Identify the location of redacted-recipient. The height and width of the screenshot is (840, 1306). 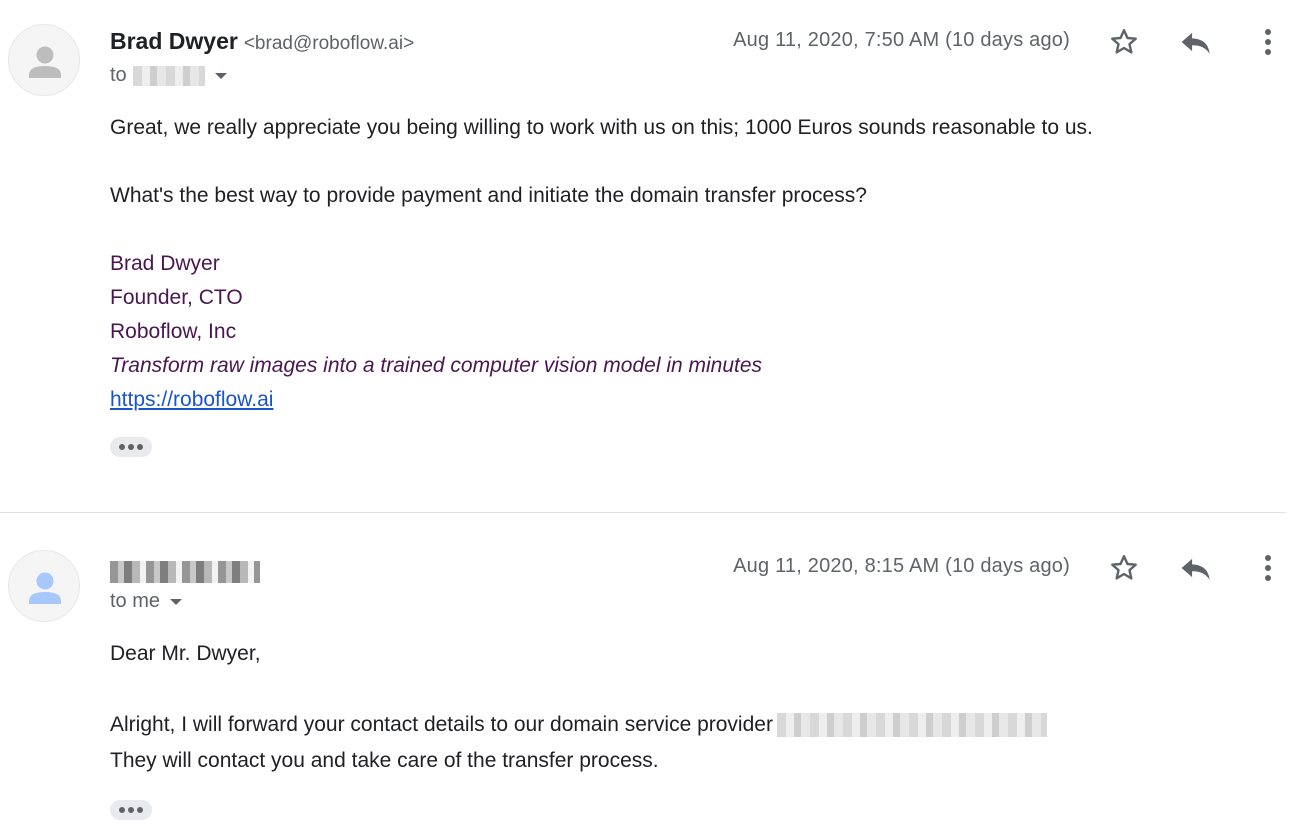
(168, 75).